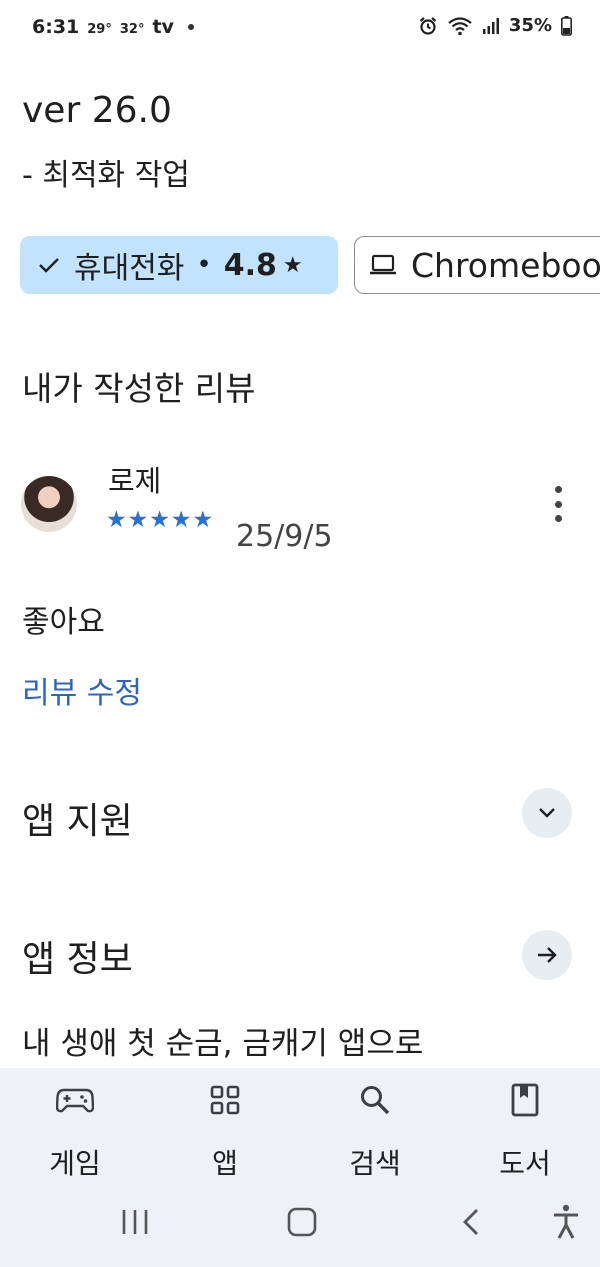  What do you see at coordinates (300, 28) in the screenshot?
I see `status-bar: 6:31 29° 32° tv 35%` at bounding box center [300, 28].